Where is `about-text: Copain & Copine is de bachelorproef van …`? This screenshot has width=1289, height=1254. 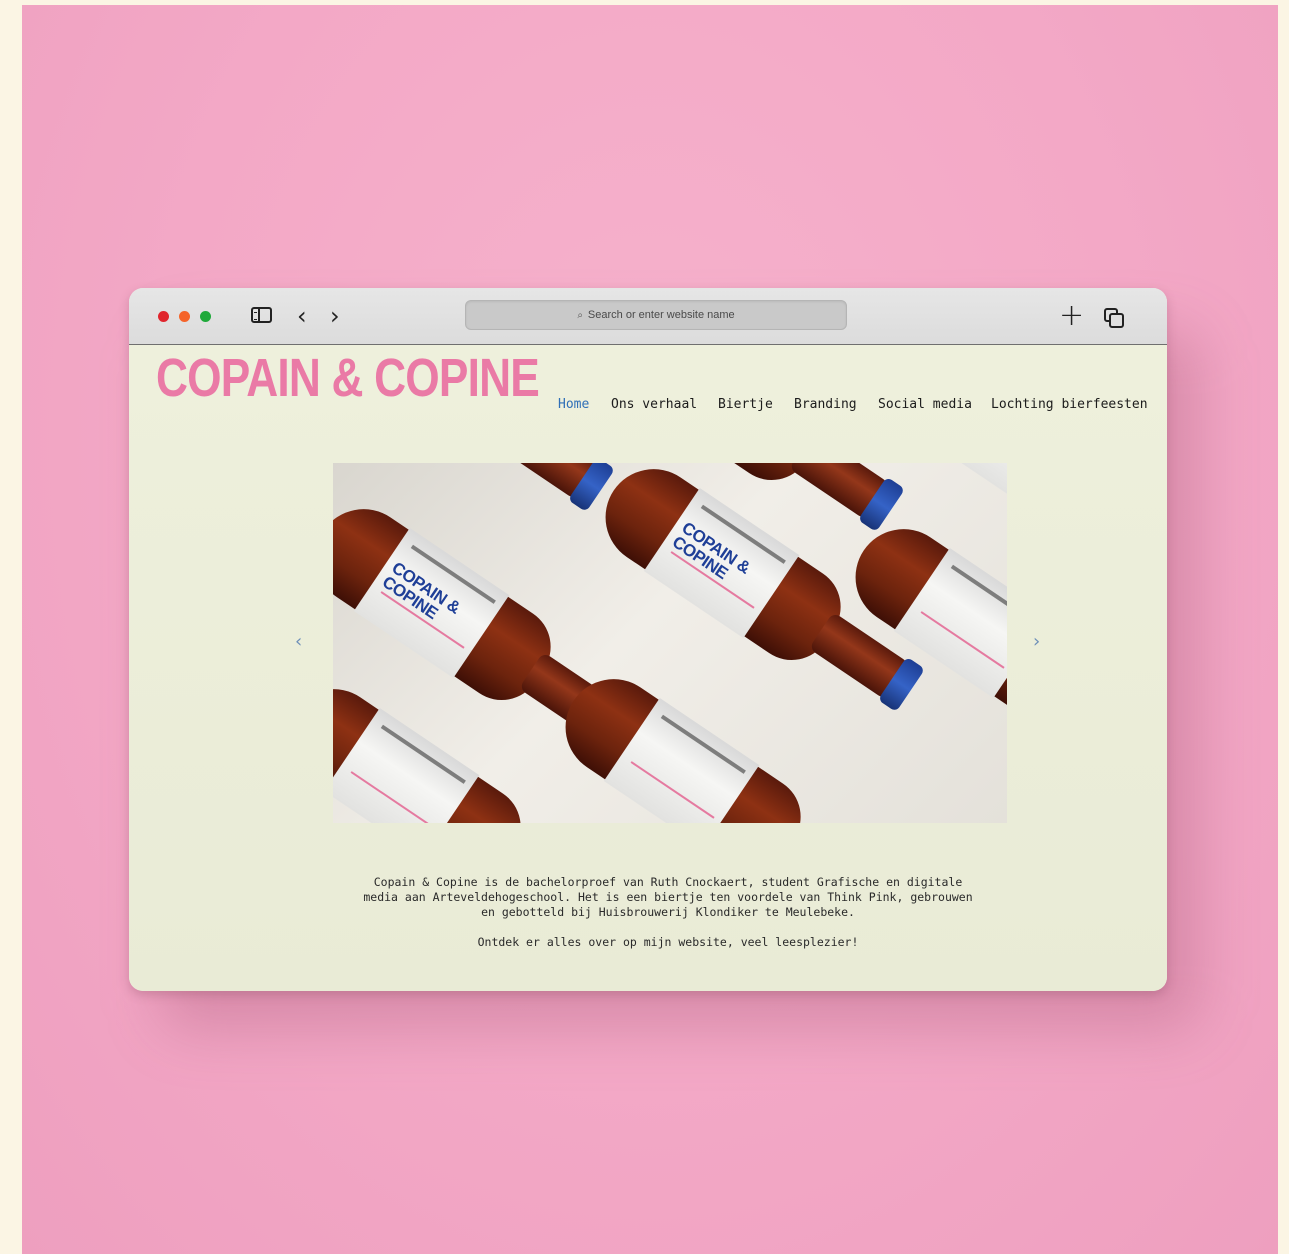 about-text: Copain & Copine is de bachelorproef van … is located at coordinates (668, 912).